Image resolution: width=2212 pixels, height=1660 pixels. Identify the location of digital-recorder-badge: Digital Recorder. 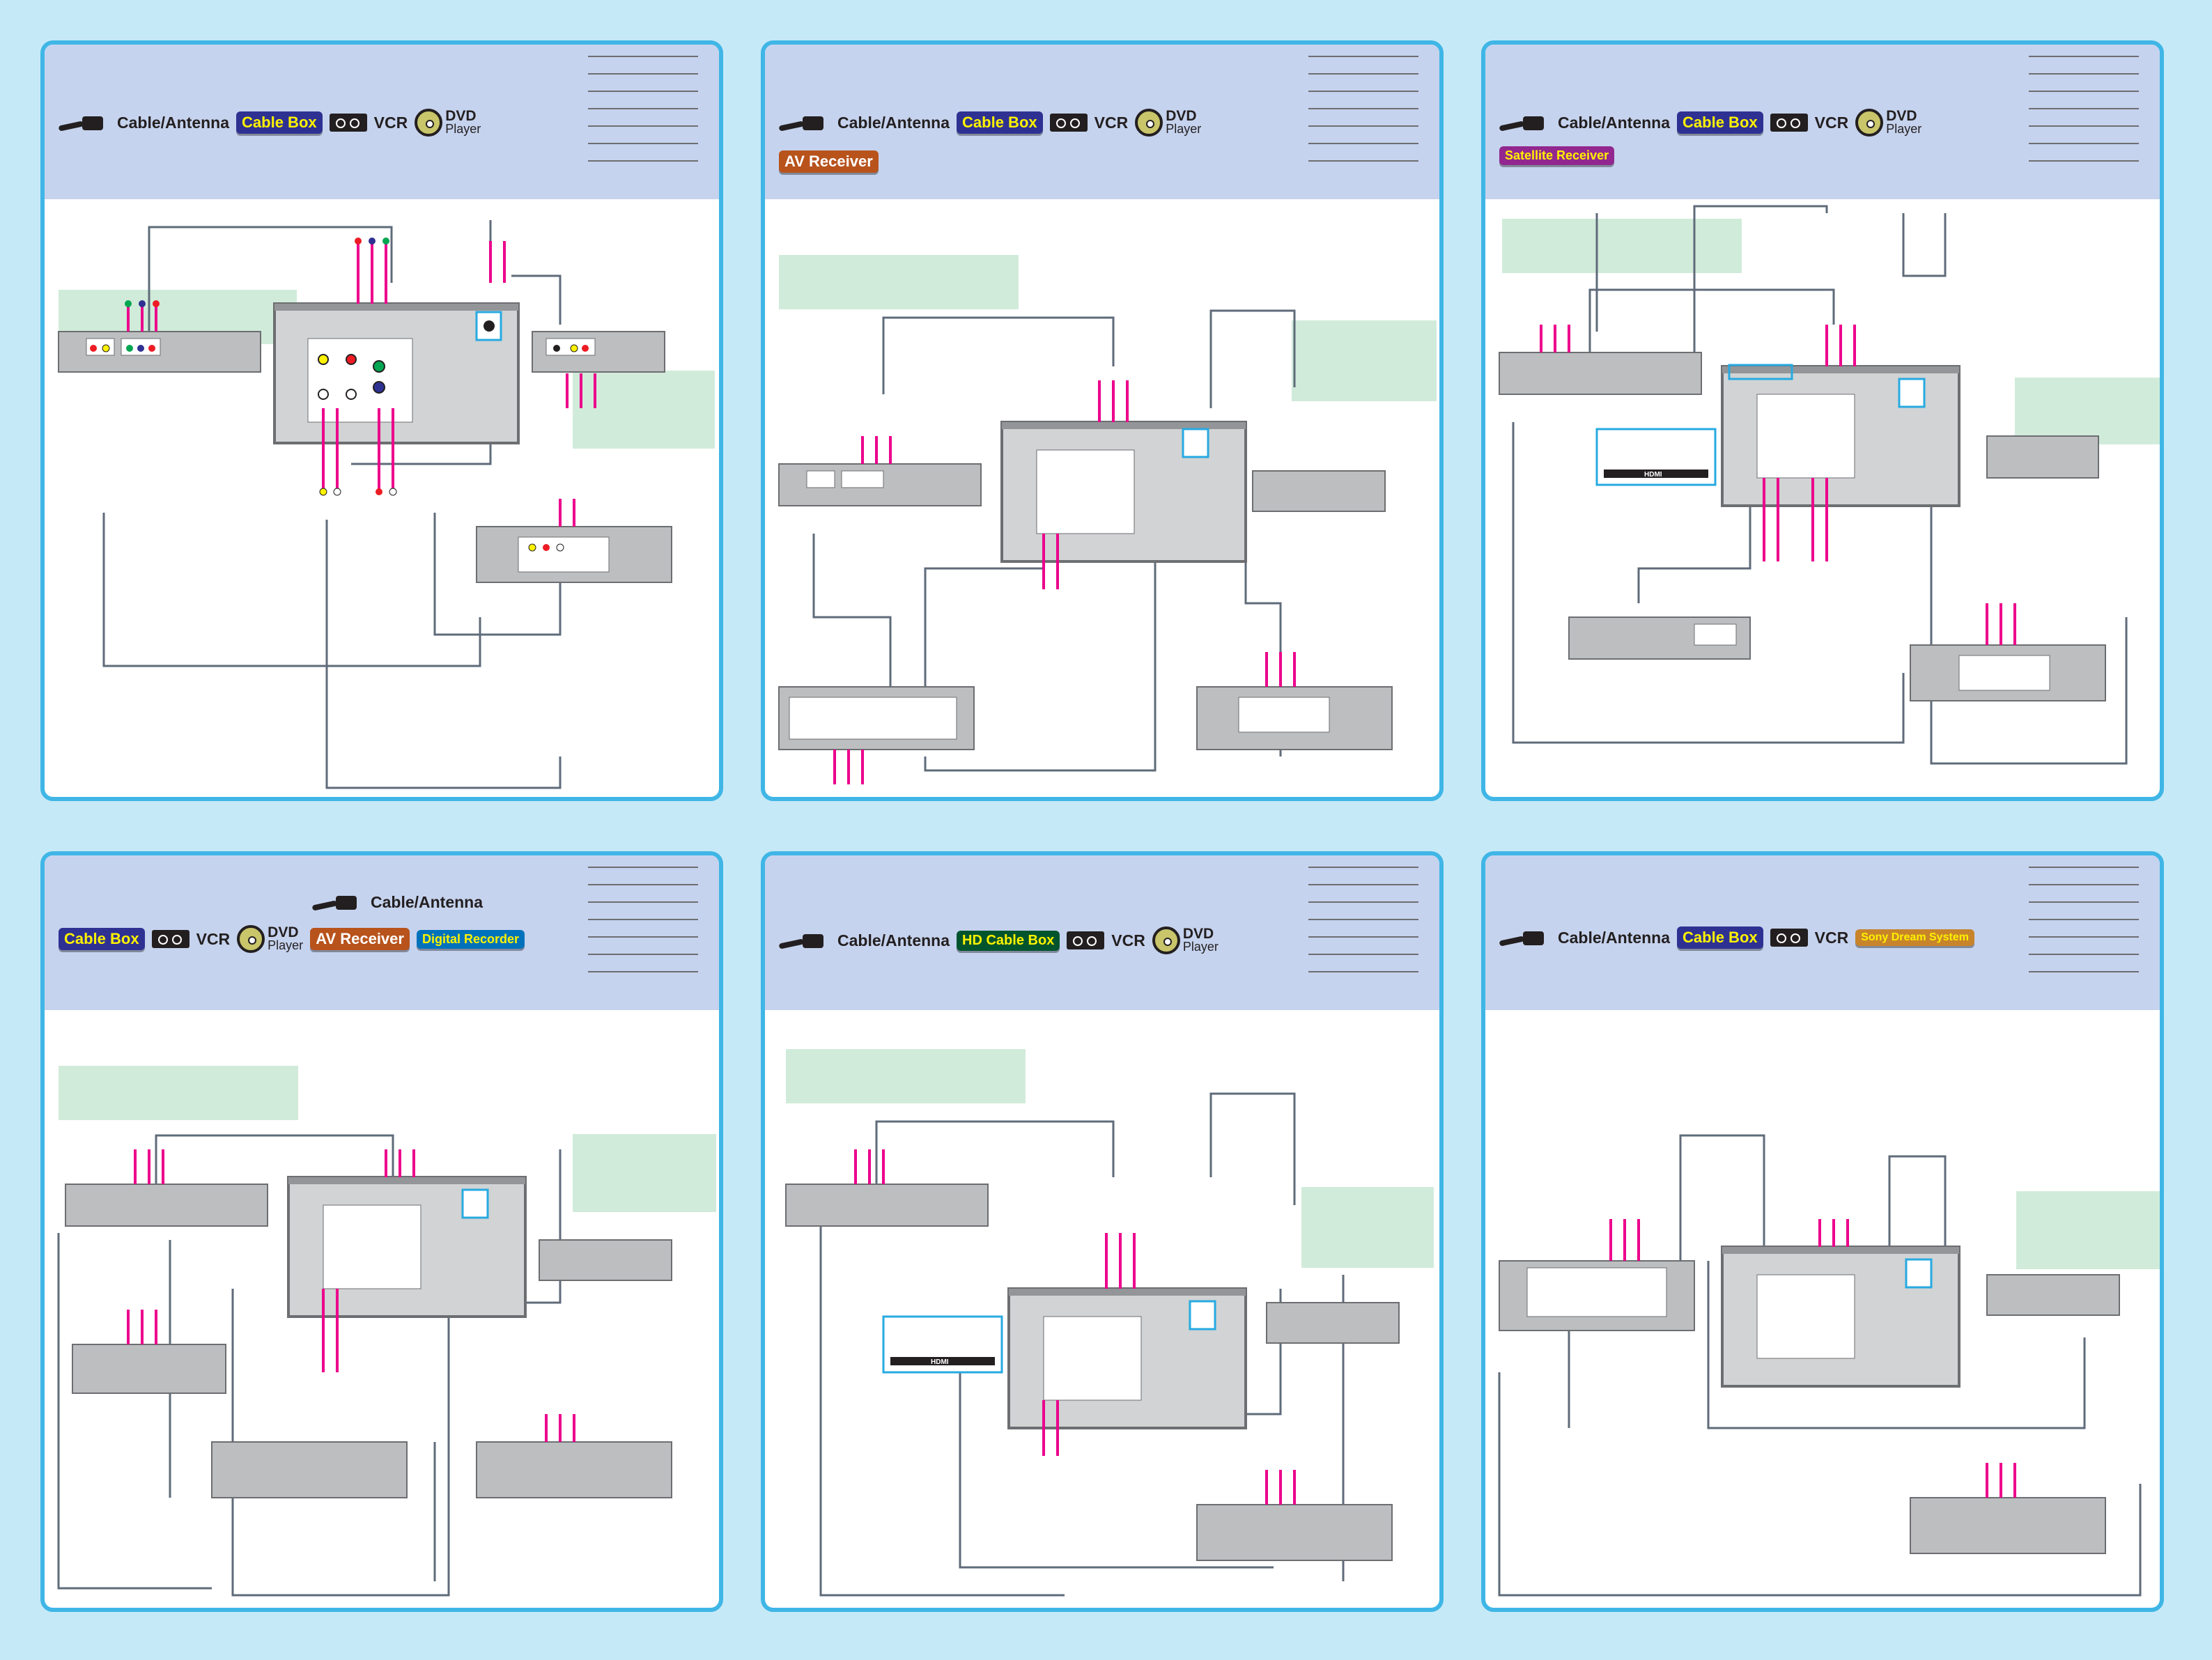
(470, 939).